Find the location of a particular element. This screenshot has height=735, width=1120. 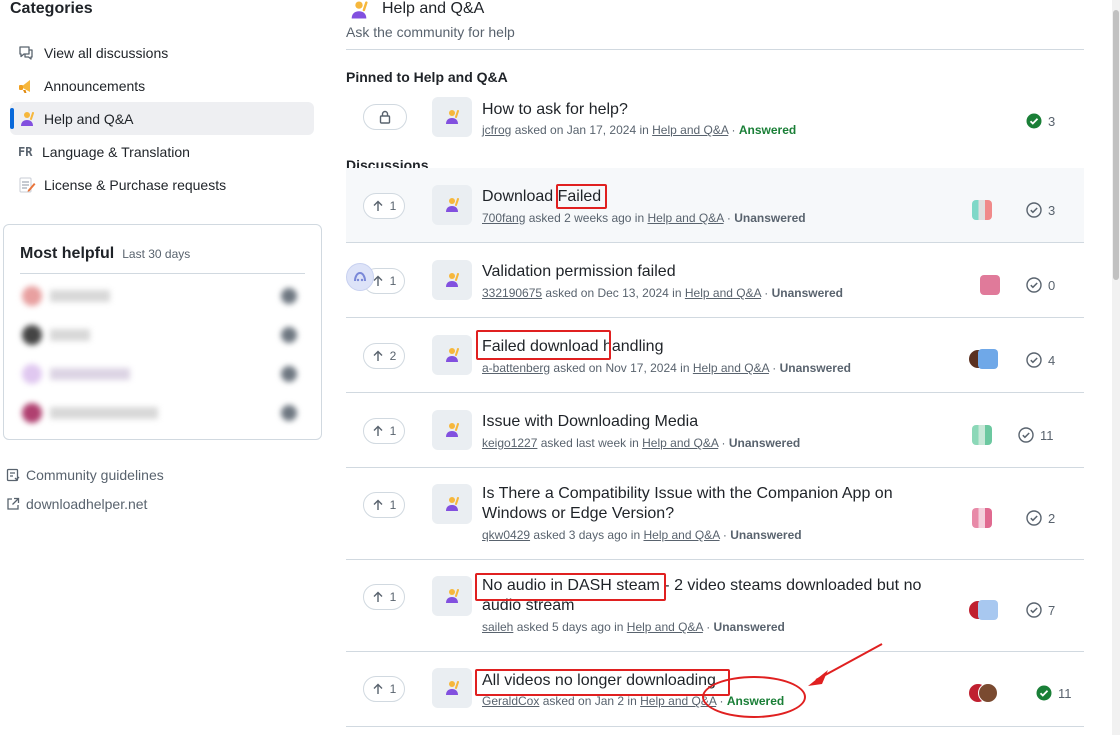

discussion-title-link: How to ask for help? is located at coordinates (722, 110).